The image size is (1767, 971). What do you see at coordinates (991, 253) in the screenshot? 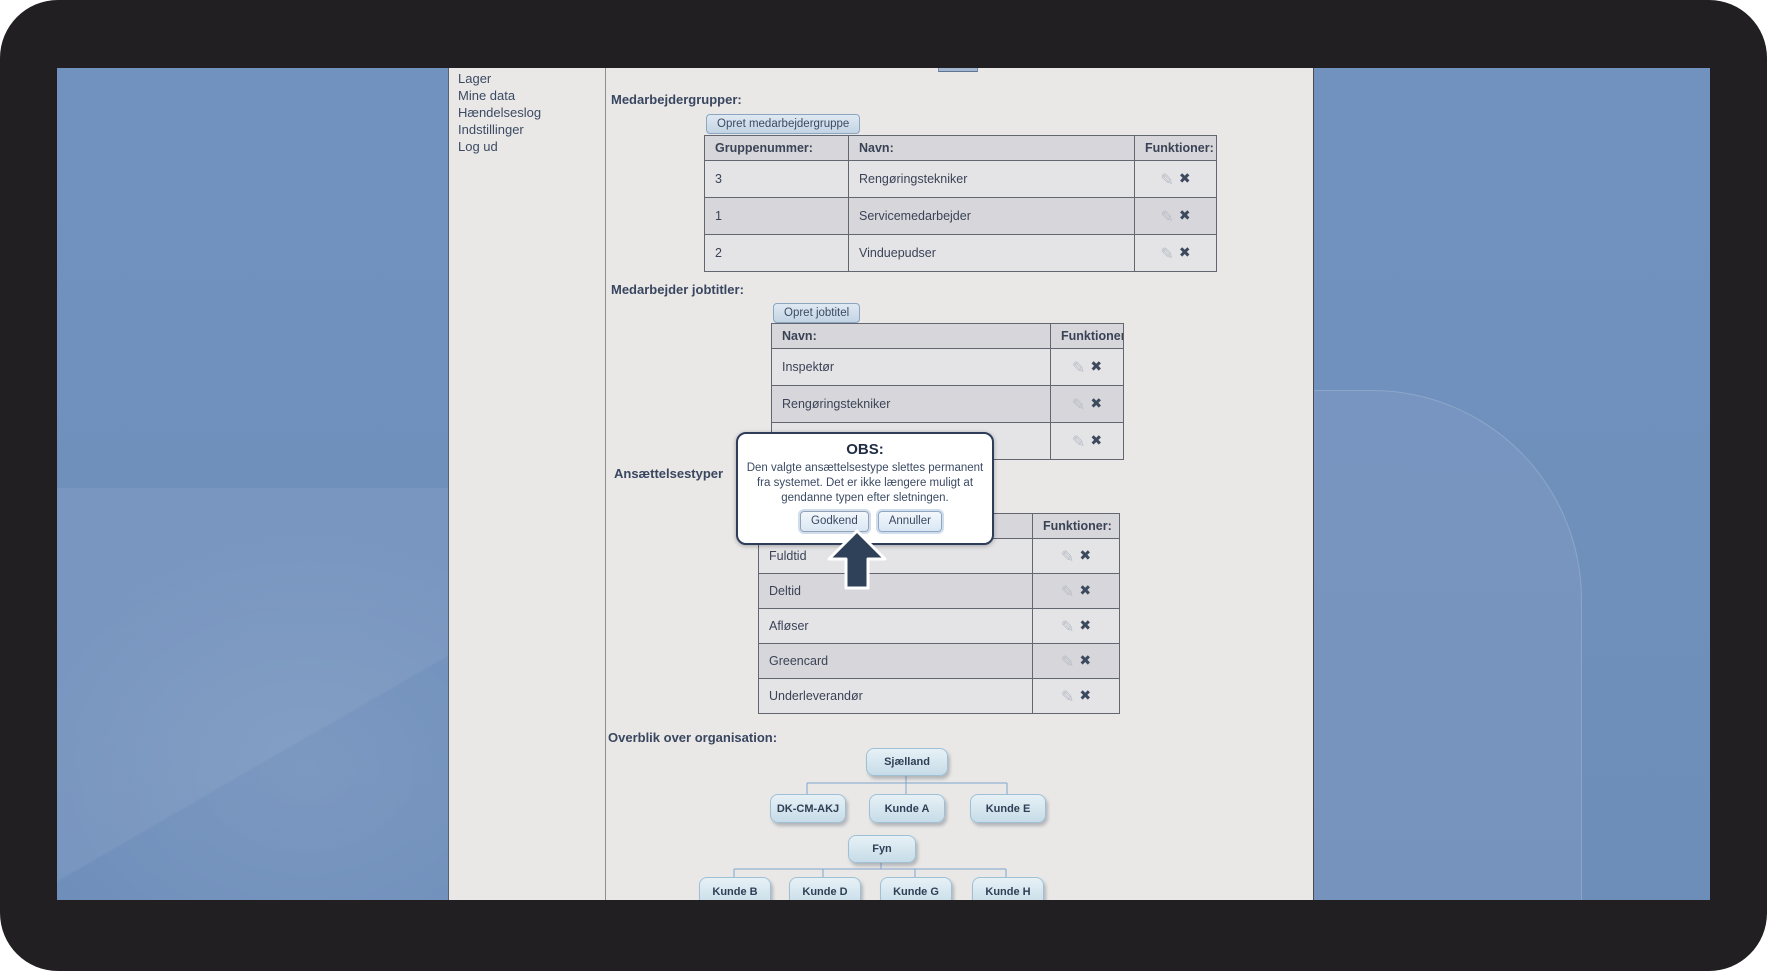
I see `group-name-cell: Vinduepudser` at bounding box center [991, 253].